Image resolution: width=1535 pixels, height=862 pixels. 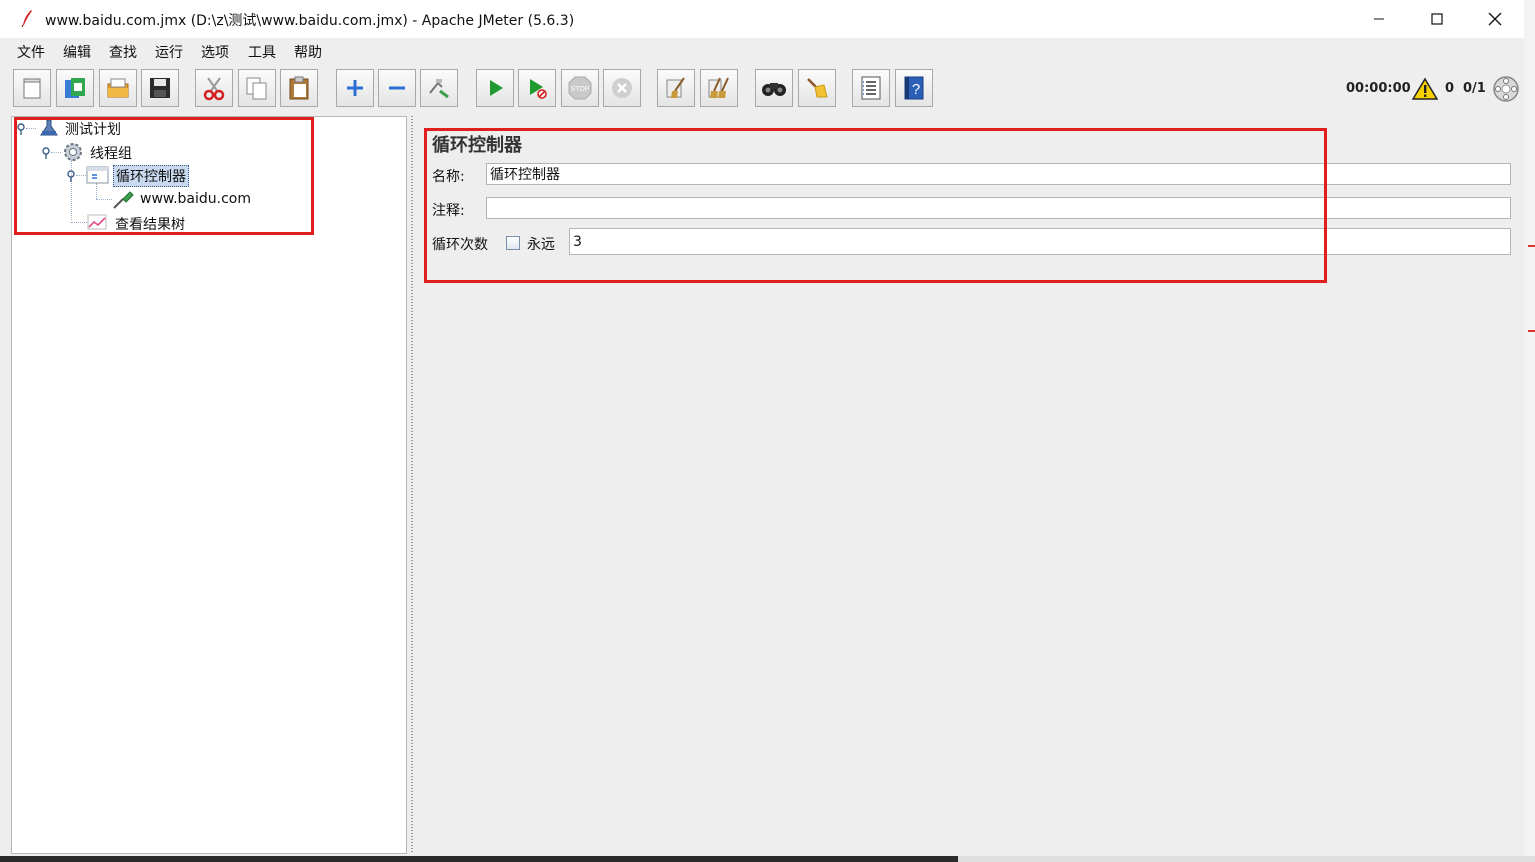 I want to click on search-icon, so click(x=774, y=89).